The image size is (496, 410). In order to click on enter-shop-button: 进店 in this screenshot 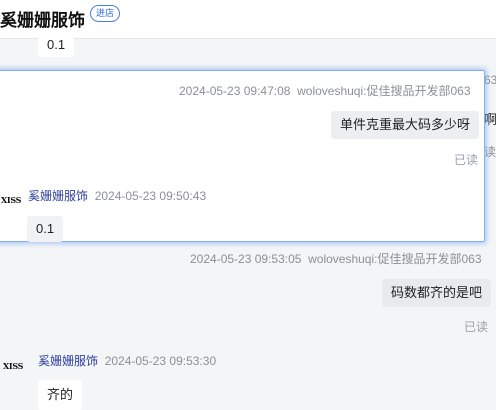, I will do `click(105, 13)`.